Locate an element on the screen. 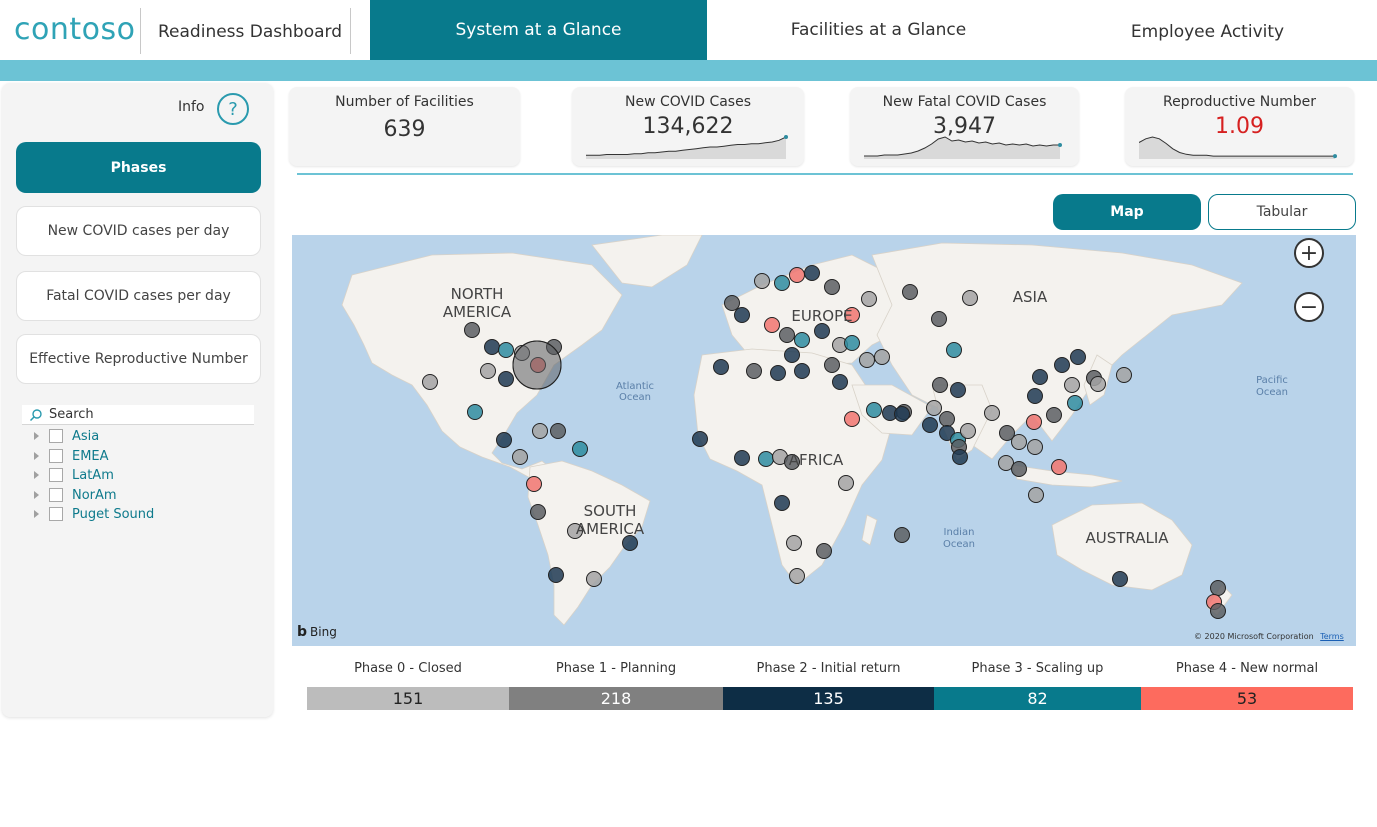 The width and height of the screenshot is (1377, 827). phases-button: Phases is located at coordinates (138, 167).